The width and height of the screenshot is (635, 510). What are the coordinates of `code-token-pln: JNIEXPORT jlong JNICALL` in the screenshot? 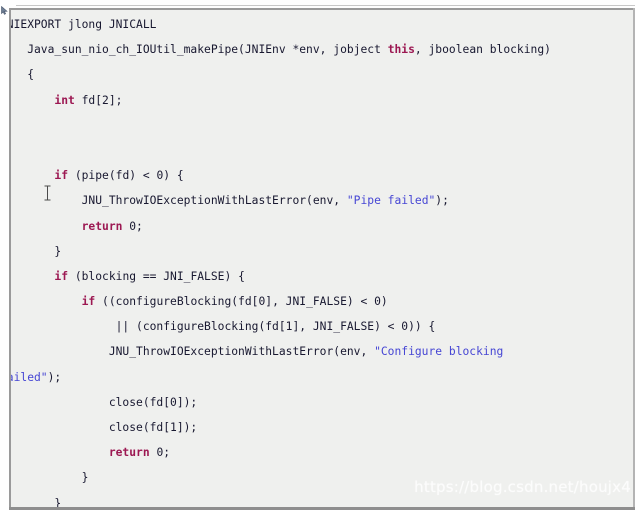 It's located at (84, 24).